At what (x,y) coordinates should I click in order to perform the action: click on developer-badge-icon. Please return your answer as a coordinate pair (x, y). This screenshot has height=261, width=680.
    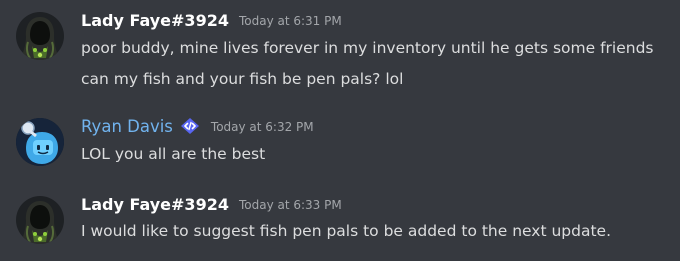
    Looking at the image, I should click on (190, 126).